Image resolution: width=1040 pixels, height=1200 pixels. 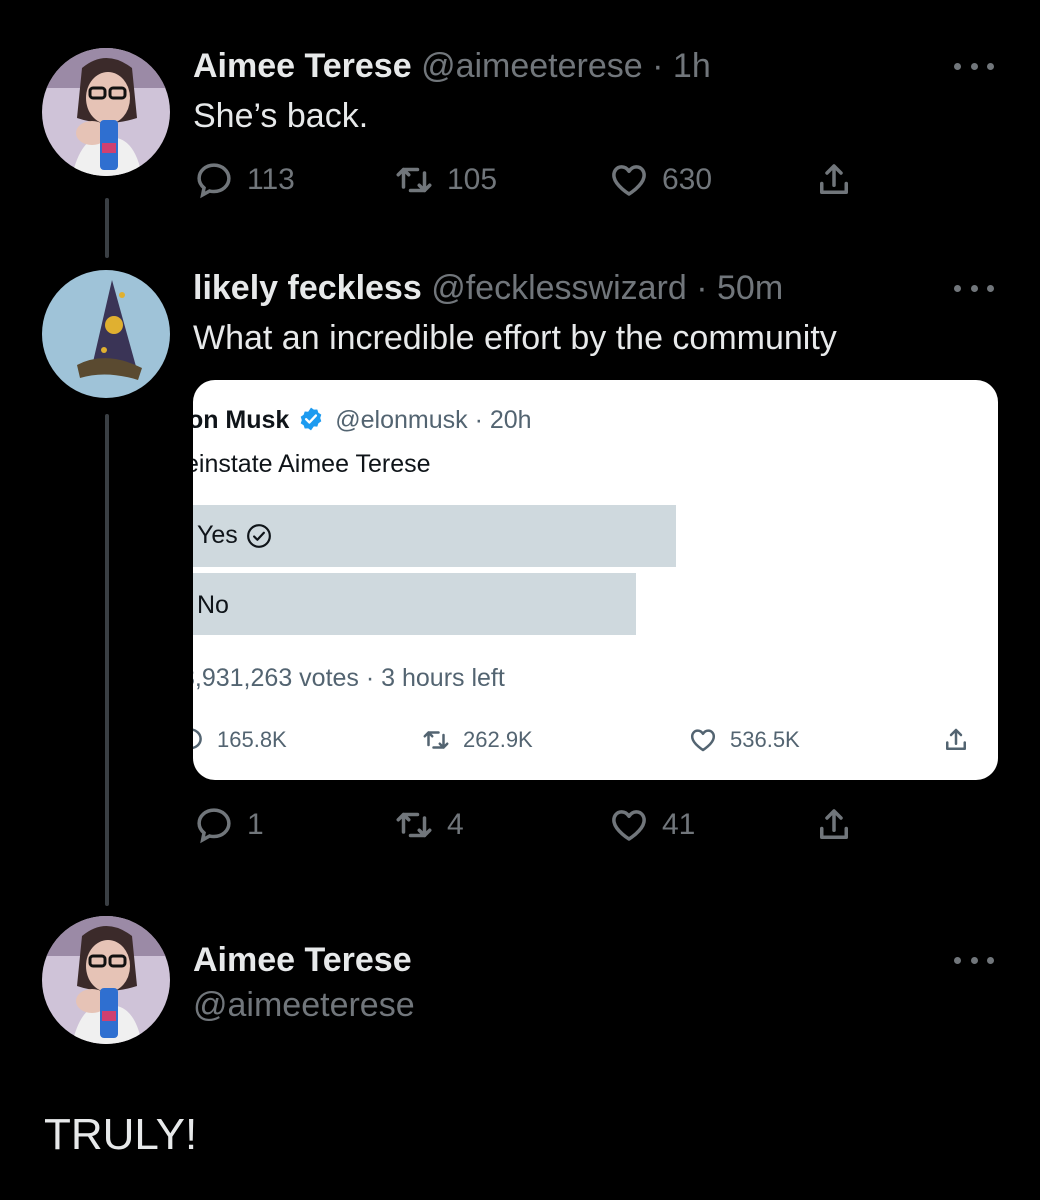 What do you see at coordinates (312, 464) in the screenshot?
I see `quoted-tweet-text: einstate Aimee Terese` at bounding box center [312, 464].